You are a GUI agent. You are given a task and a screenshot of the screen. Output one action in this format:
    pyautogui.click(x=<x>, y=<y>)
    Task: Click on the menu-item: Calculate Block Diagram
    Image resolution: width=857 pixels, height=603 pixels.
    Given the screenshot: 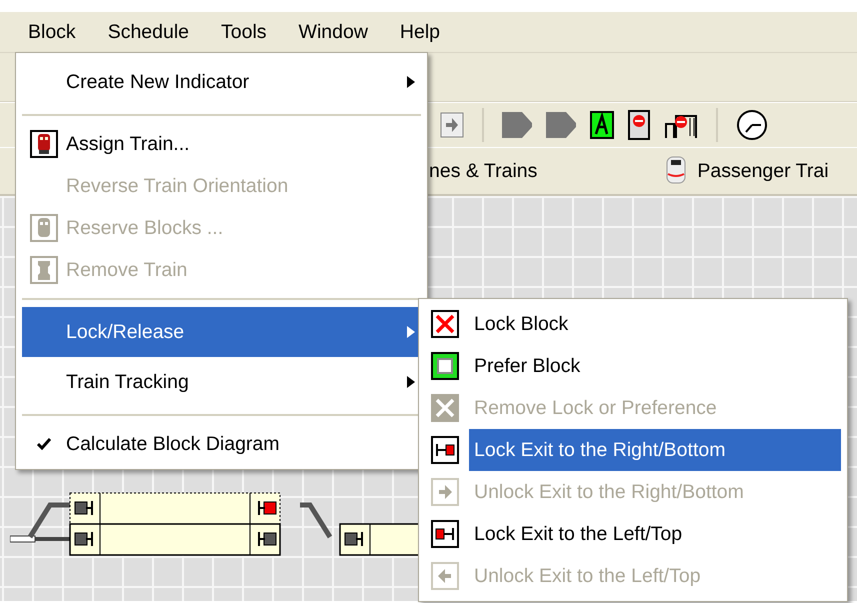 What is the action you would take?
    pyautogui.click(x=243, y=444)
    